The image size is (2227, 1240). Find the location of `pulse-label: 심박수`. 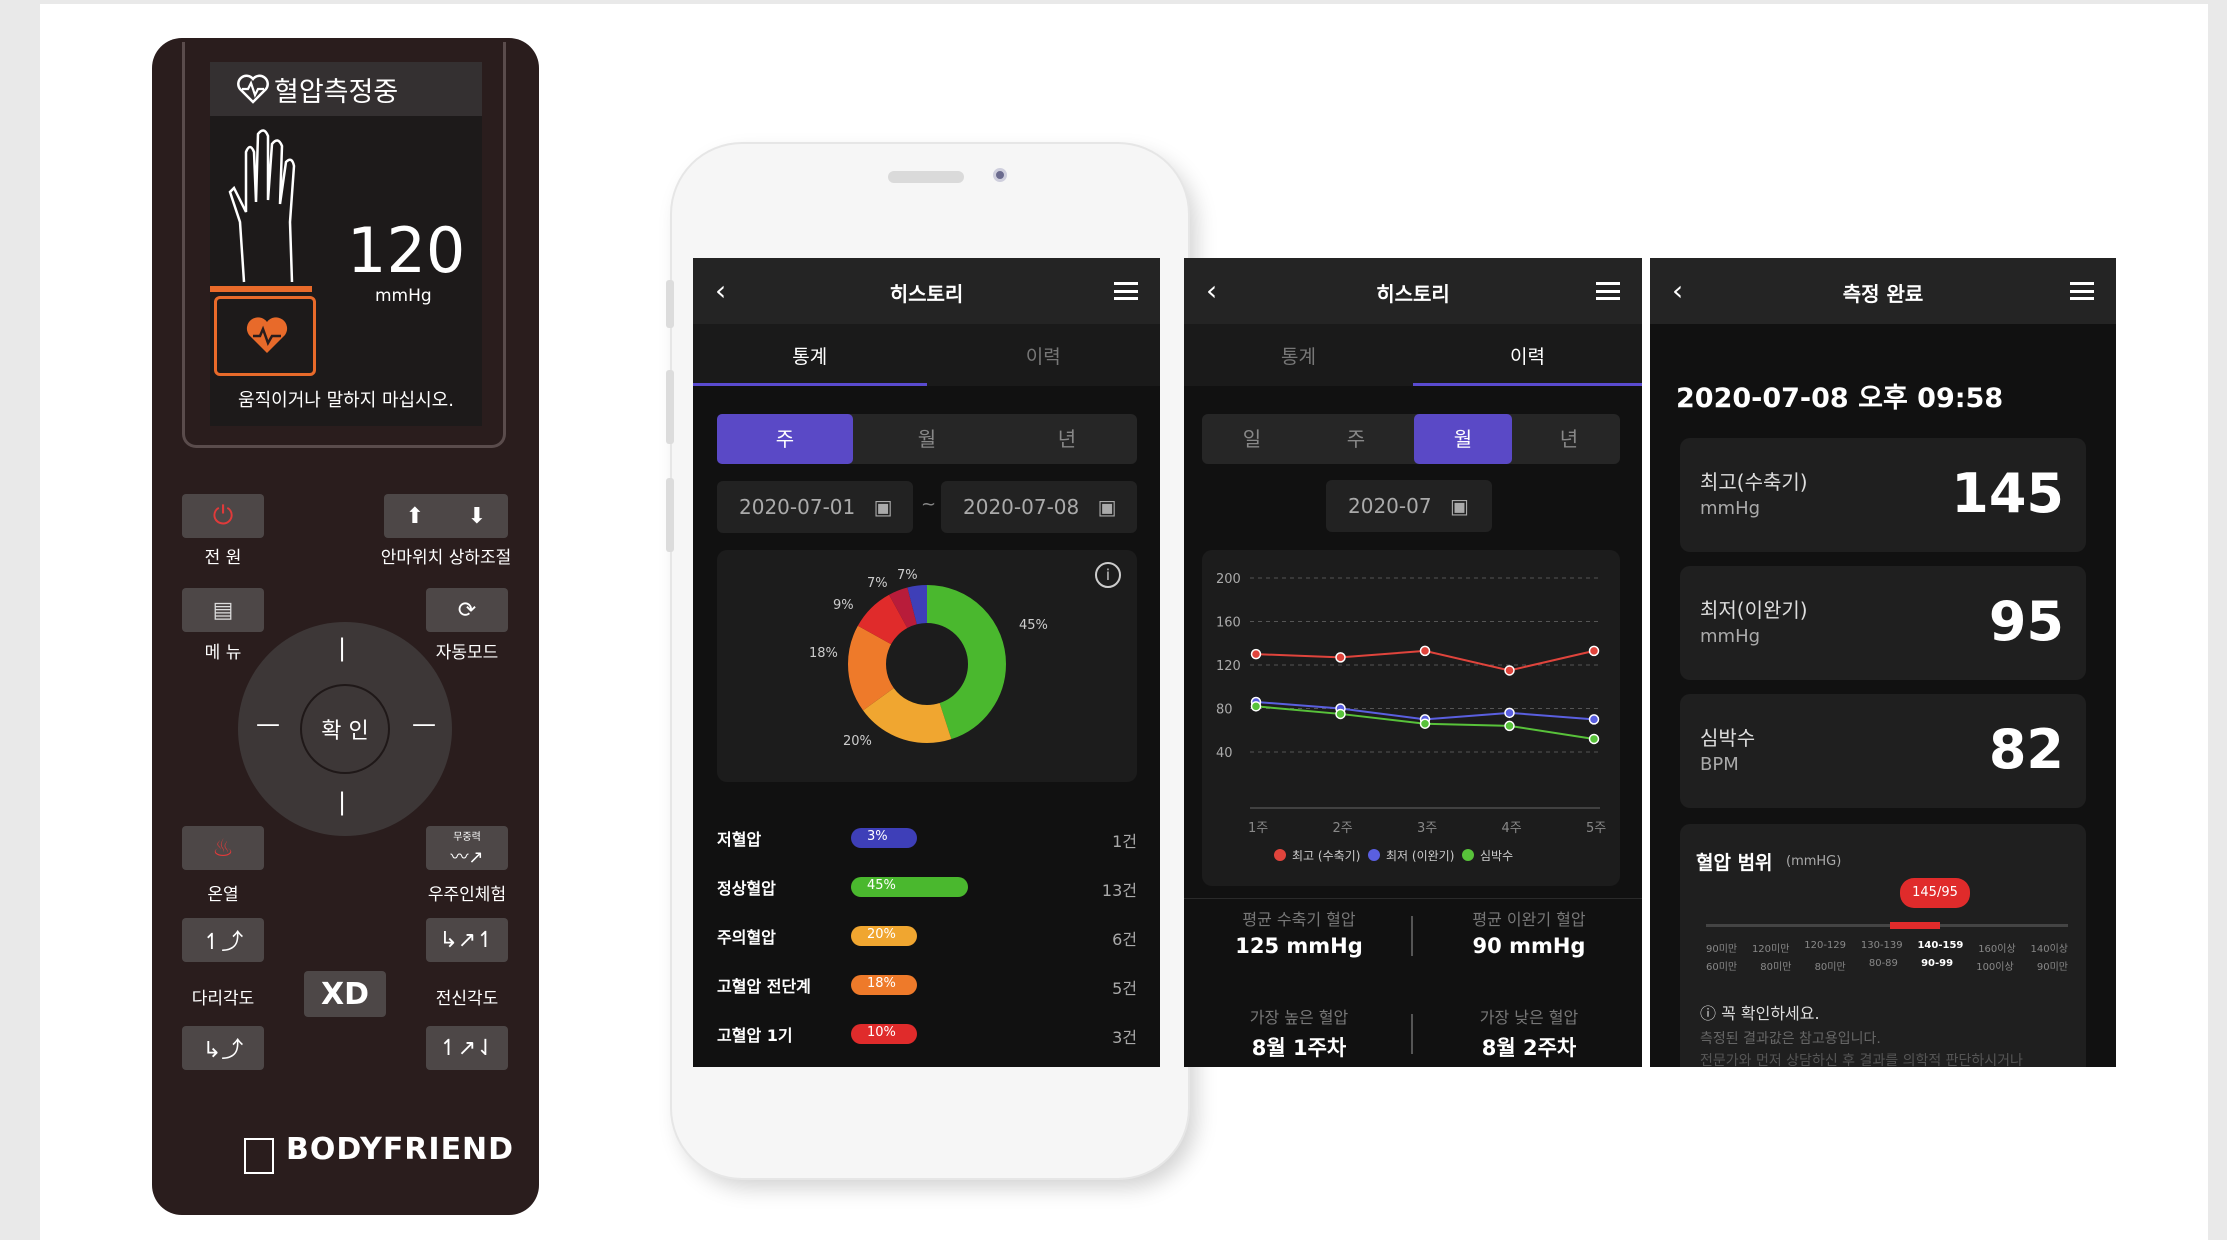

pulse-label: 심박수 is located at coordinates (1728, 738).